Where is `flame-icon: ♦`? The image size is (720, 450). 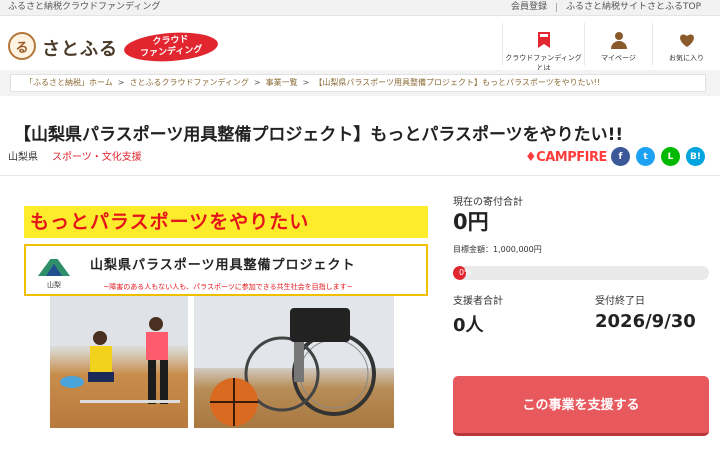
flame-icon: ♦ is located at coordinates (531, 157).